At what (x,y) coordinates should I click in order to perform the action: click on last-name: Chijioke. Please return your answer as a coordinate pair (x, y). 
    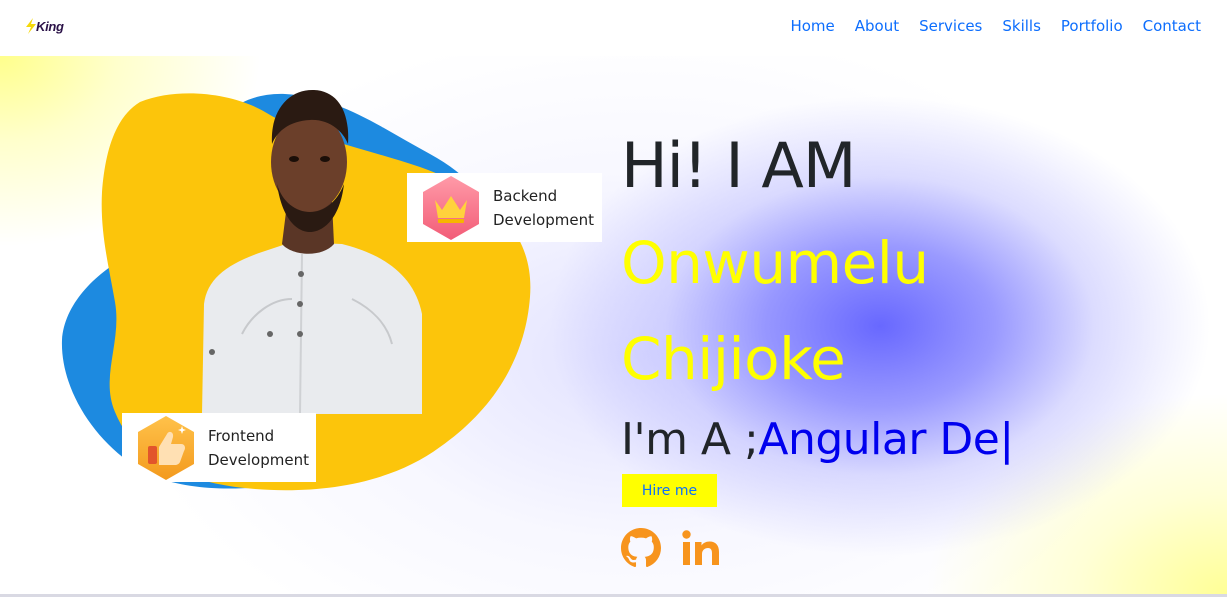
    Looking at the image, I should click on (733, 359).